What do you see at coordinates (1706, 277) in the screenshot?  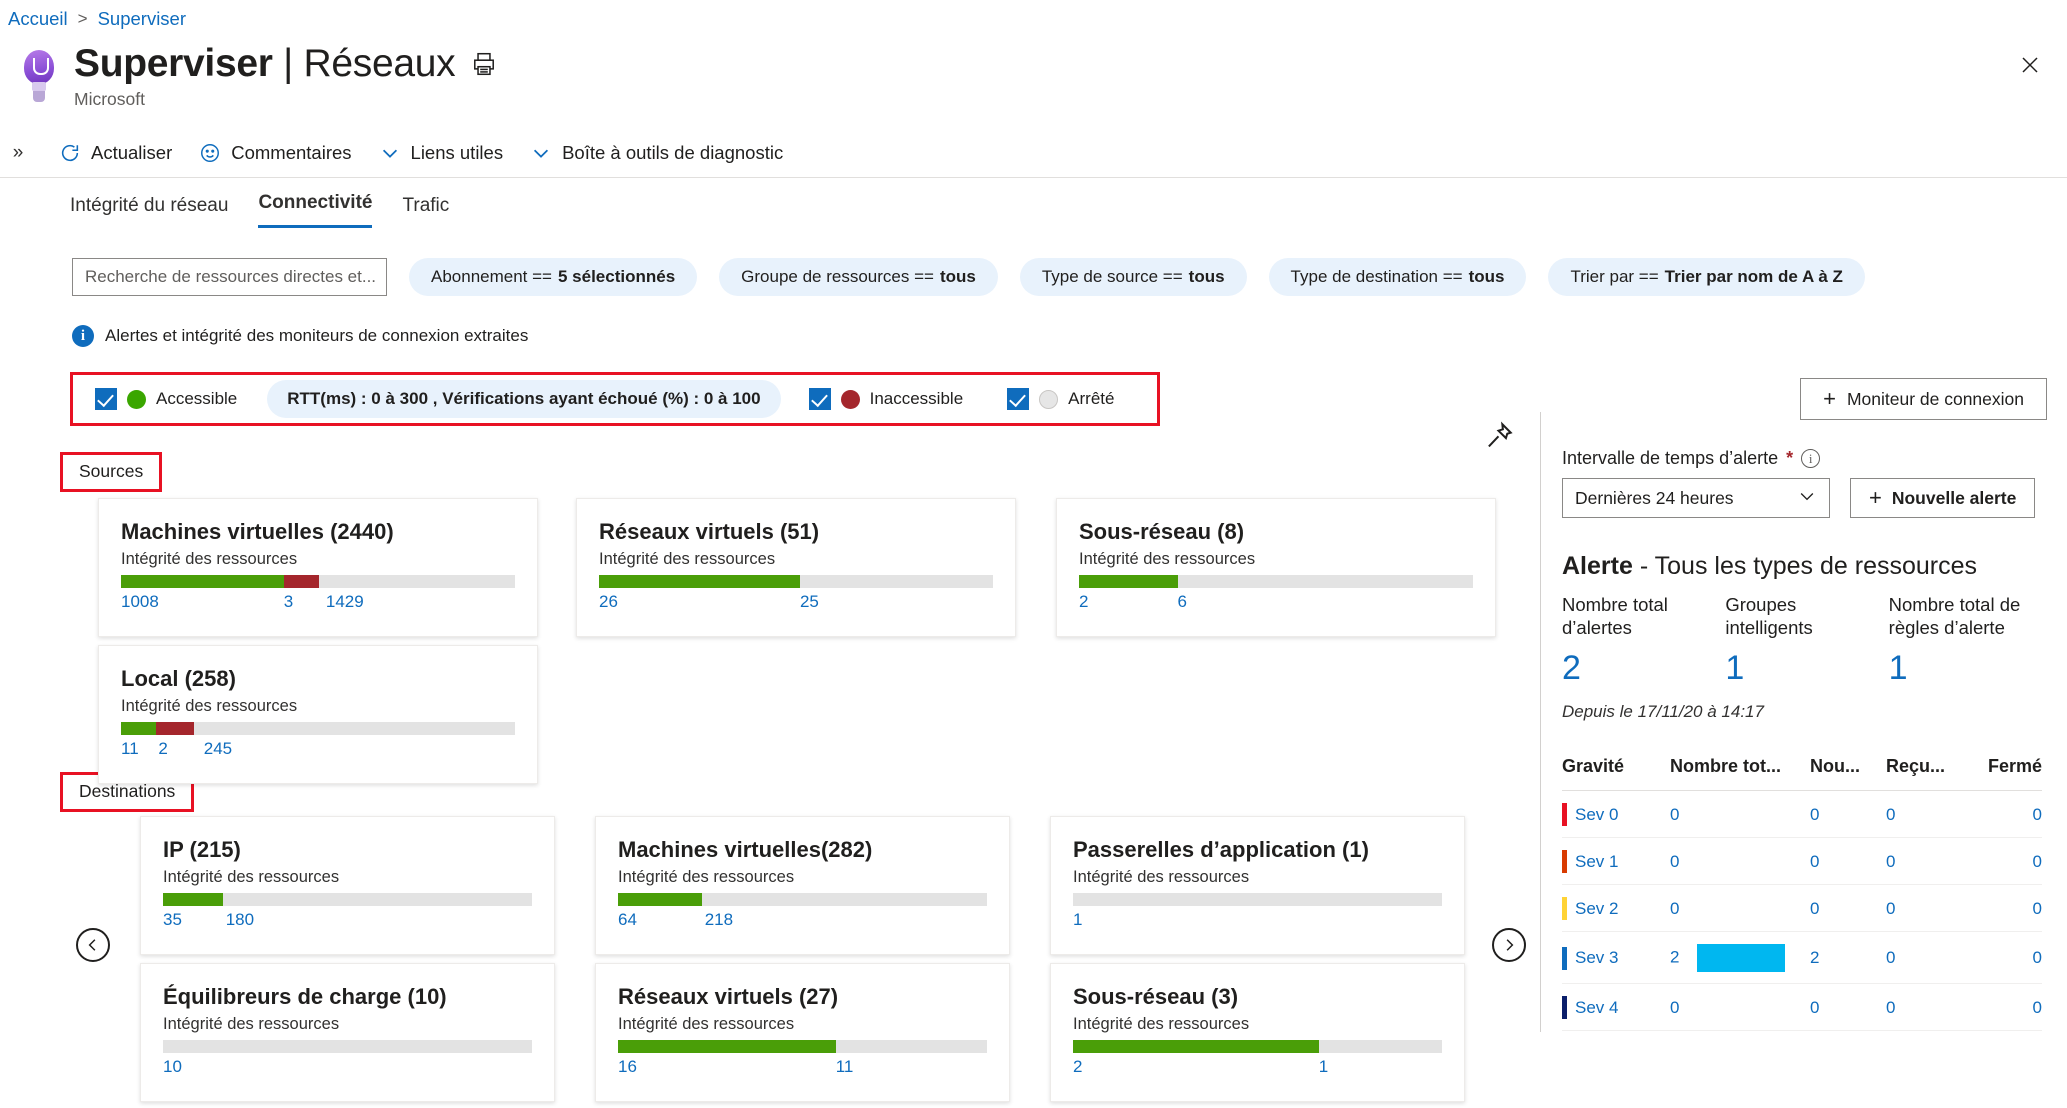 I see `filter-pill-sort-by: Trier par == Trier par nom de A à Z` at bounding box center [1706, 277].